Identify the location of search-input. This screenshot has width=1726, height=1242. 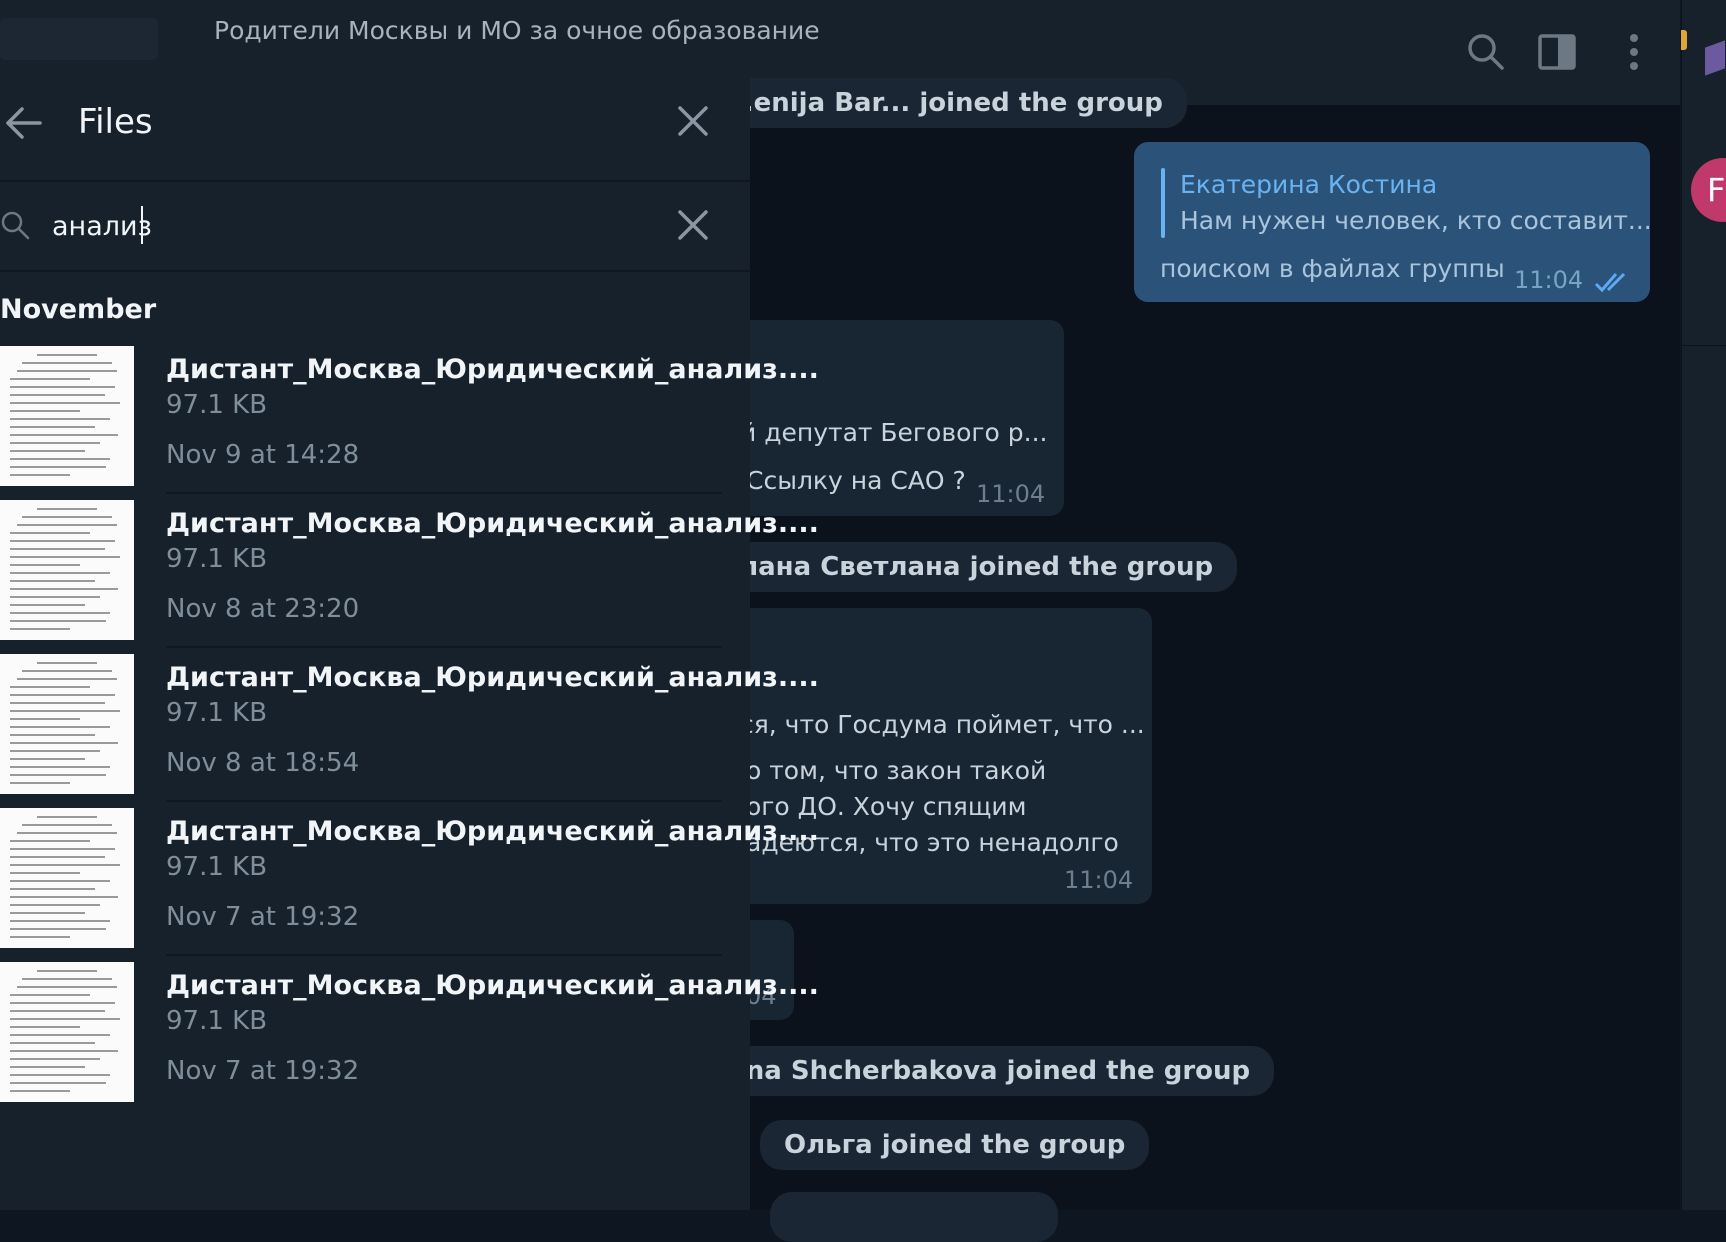
(332, 226).